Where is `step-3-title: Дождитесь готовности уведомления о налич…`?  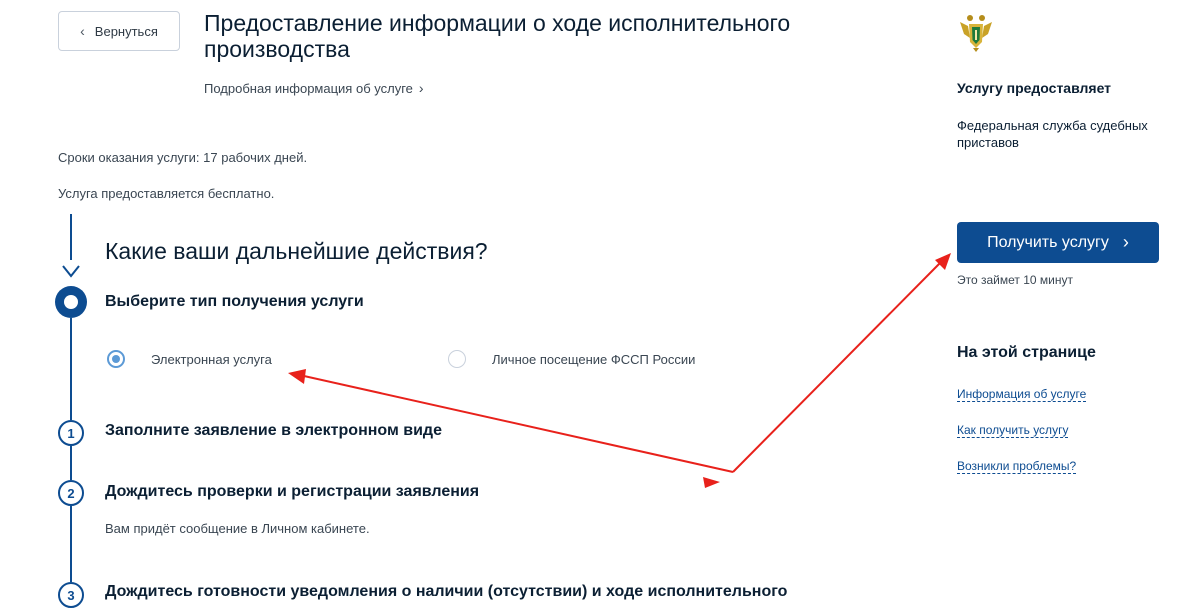
step-3-title: Дождитесь готовности уведомления о налич… is located at coordinates (446, 591).